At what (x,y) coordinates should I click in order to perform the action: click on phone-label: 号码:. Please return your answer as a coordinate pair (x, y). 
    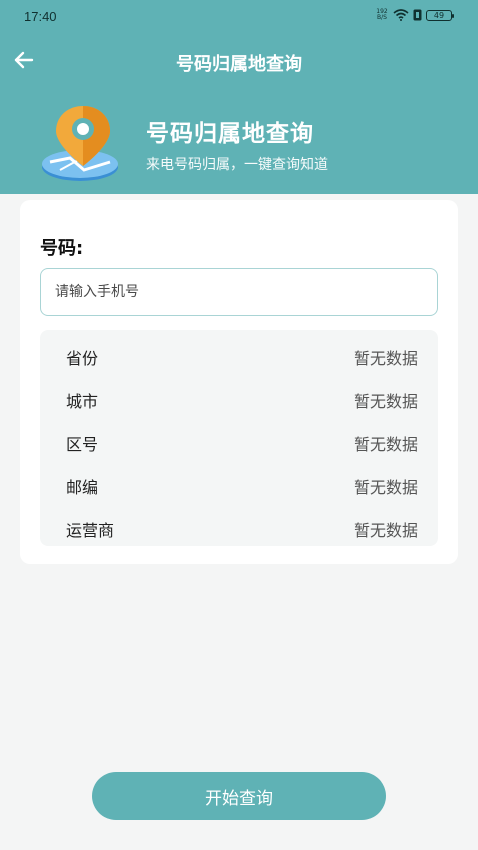
    Looking at the image, I should click on (62, 248).